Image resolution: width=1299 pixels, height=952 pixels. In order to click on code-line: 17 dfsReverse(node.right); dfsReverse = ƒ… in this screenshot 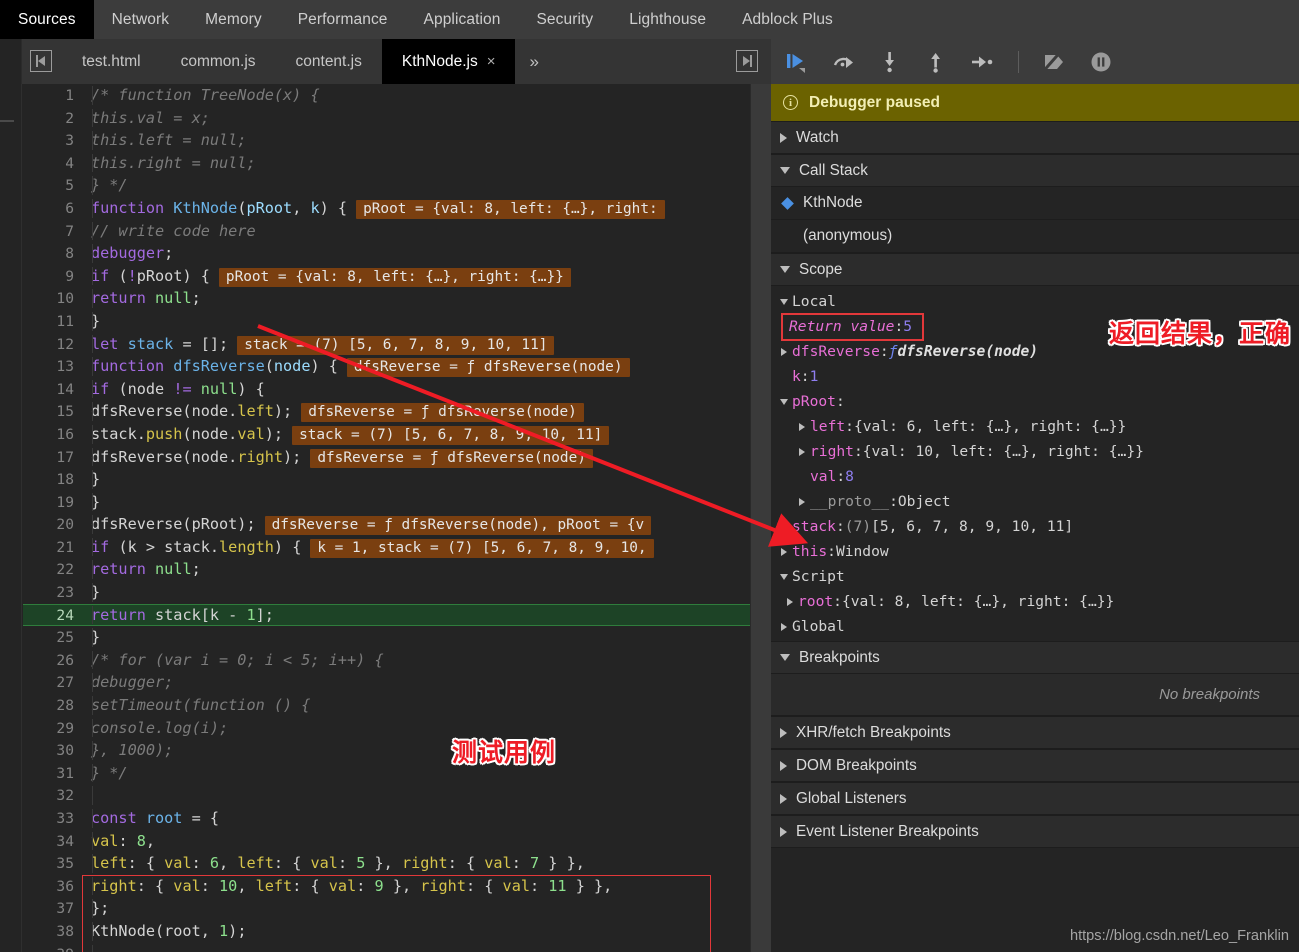, I will do `click(386, 457)`.